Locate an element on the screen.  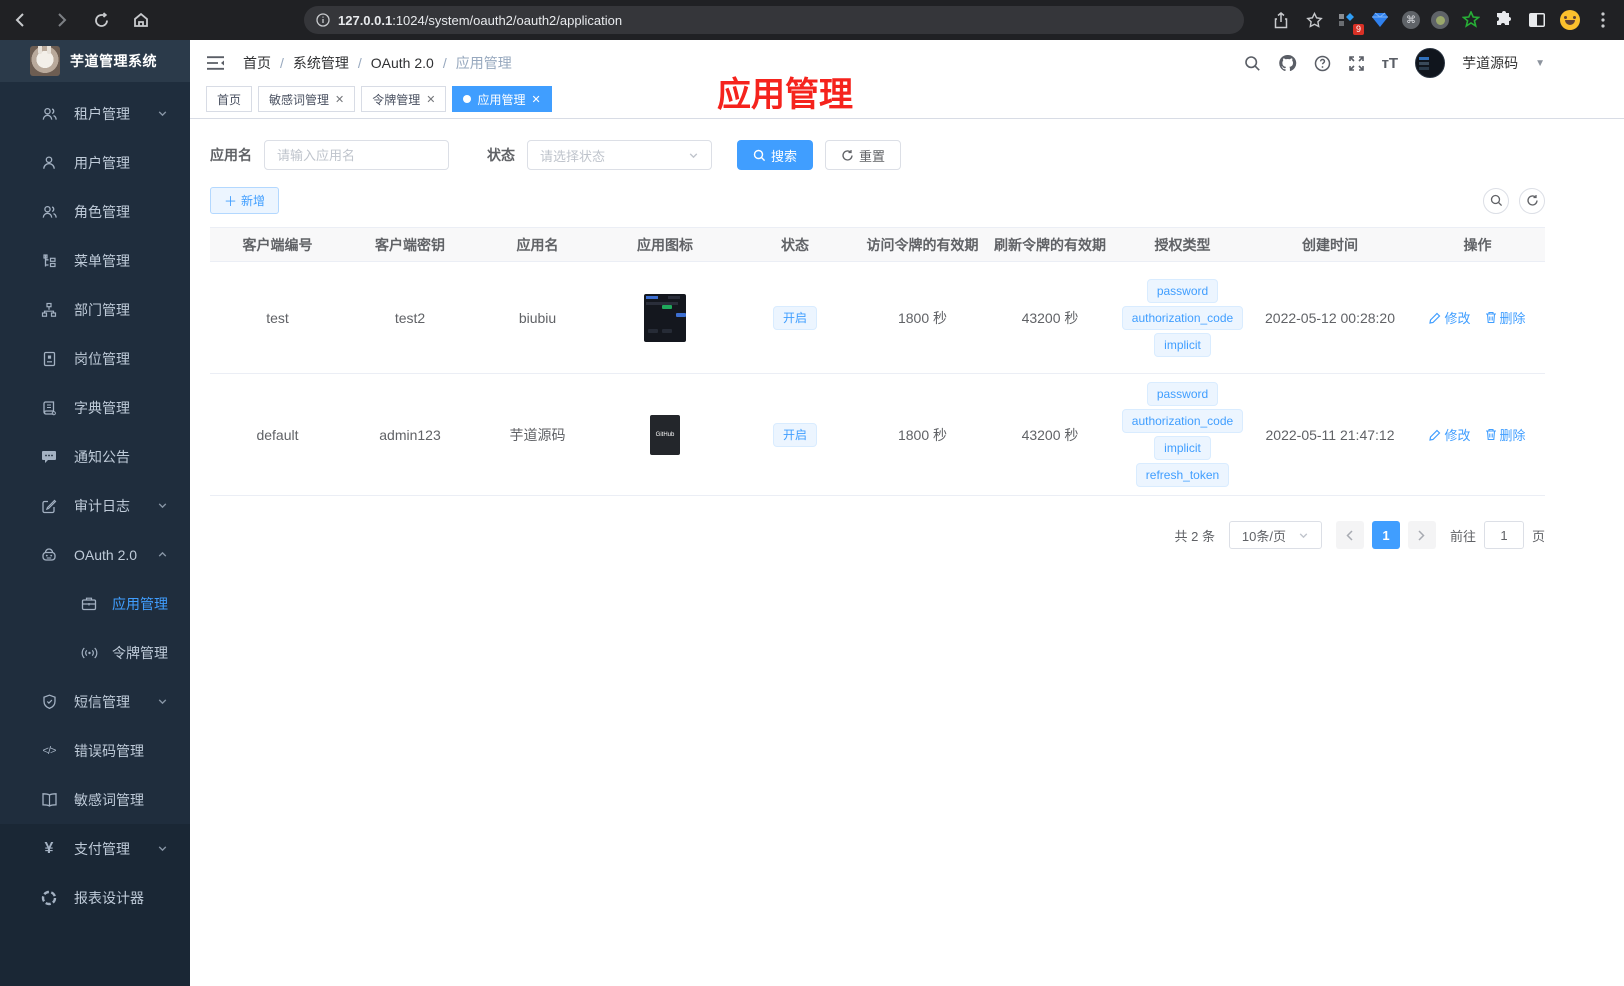
tab-token: 令牌管理 ✕ is located at coordinates (404, 99).